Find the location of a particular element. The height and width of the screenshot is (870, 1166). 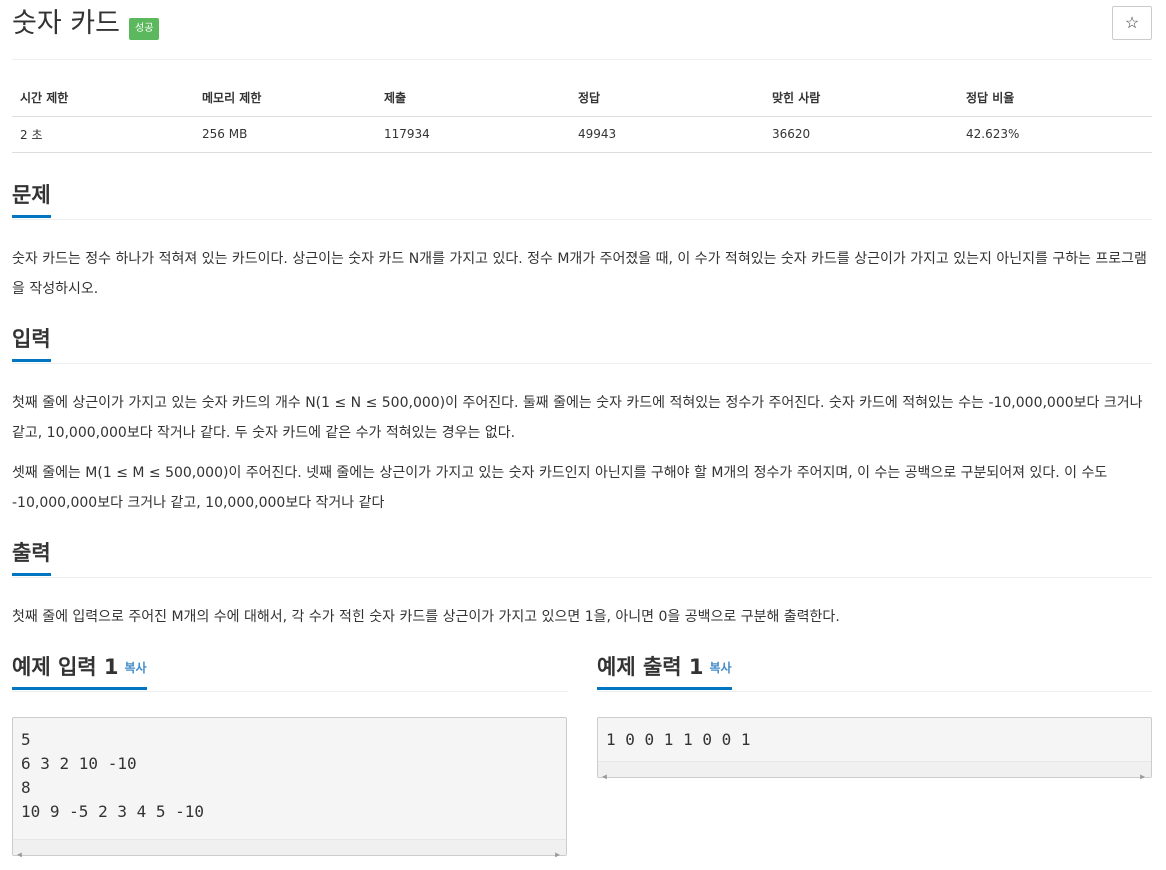

value-submissions: 117934 is located at coordinates (473, 134).